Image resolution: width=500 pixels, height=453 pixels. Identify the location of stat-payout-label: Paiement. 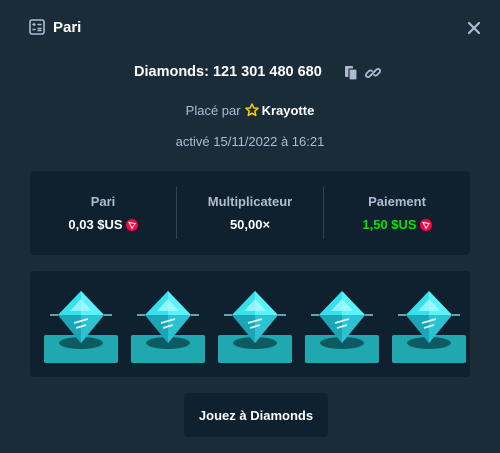
(397, 201).